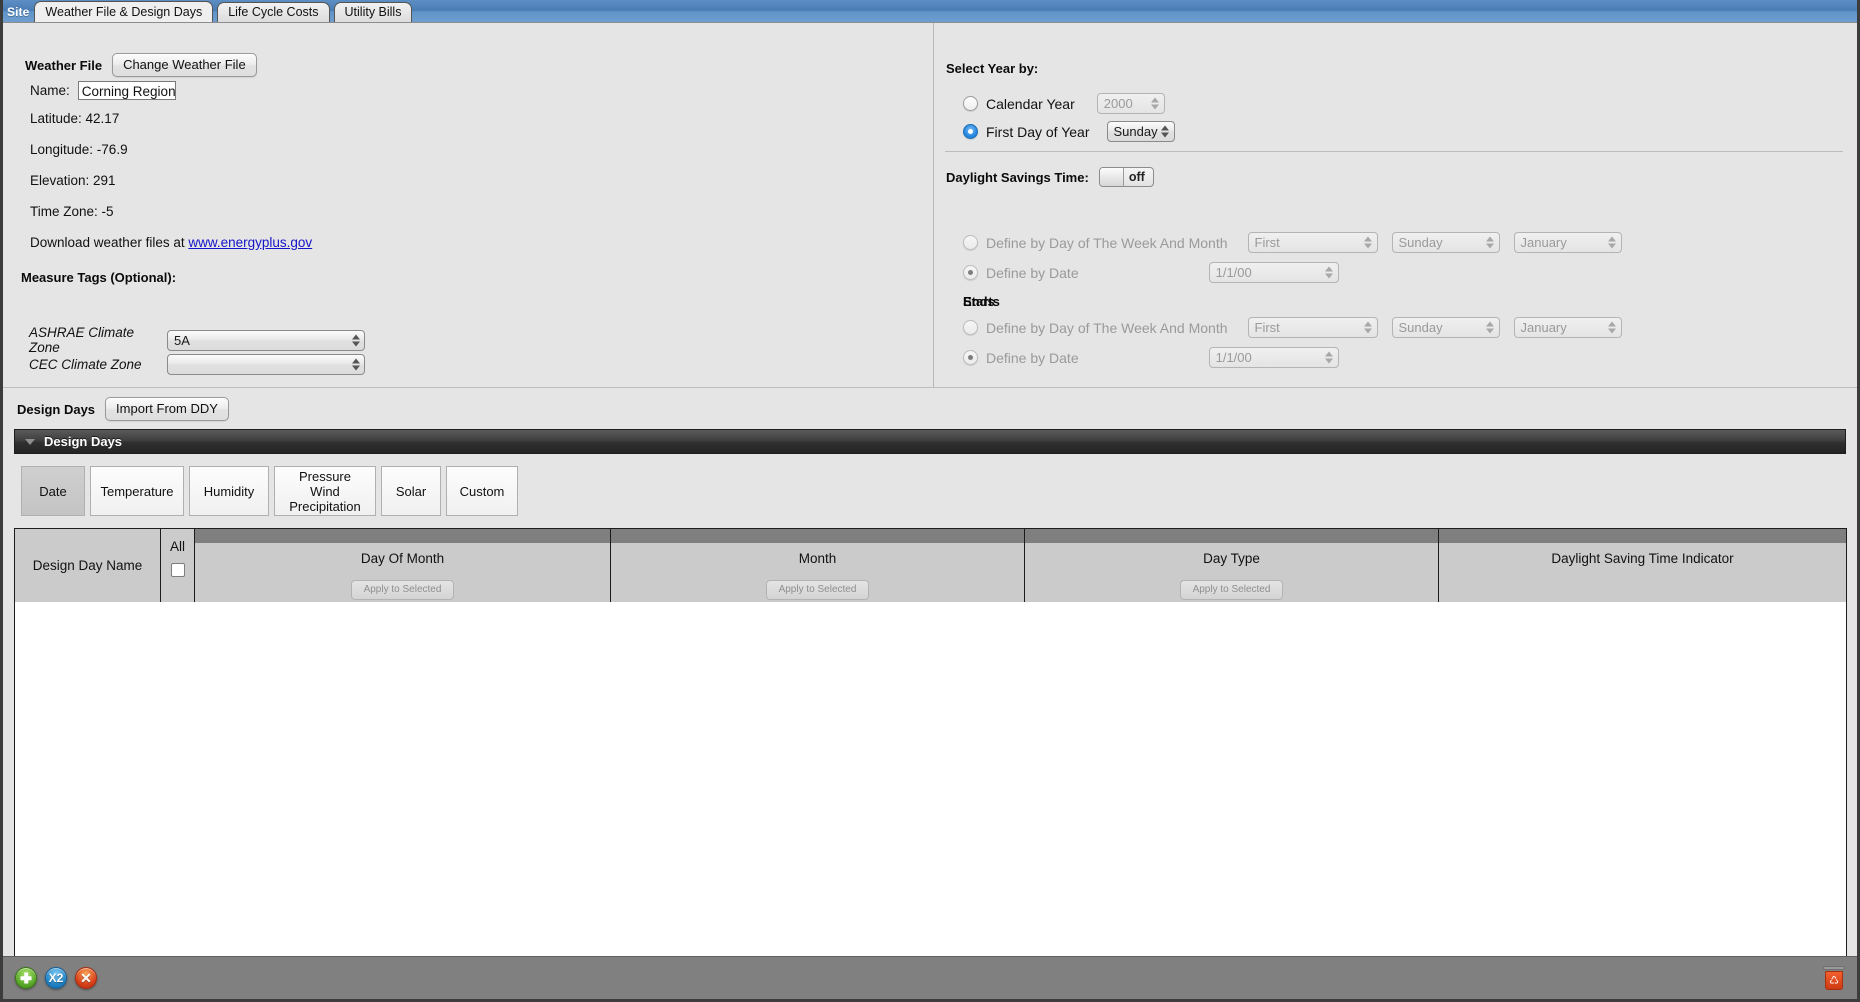  What do you see at coordinates (992, 68) in the screenshot?
I see `select-year-title: Select Year by:` at bounding box center [992, 68].